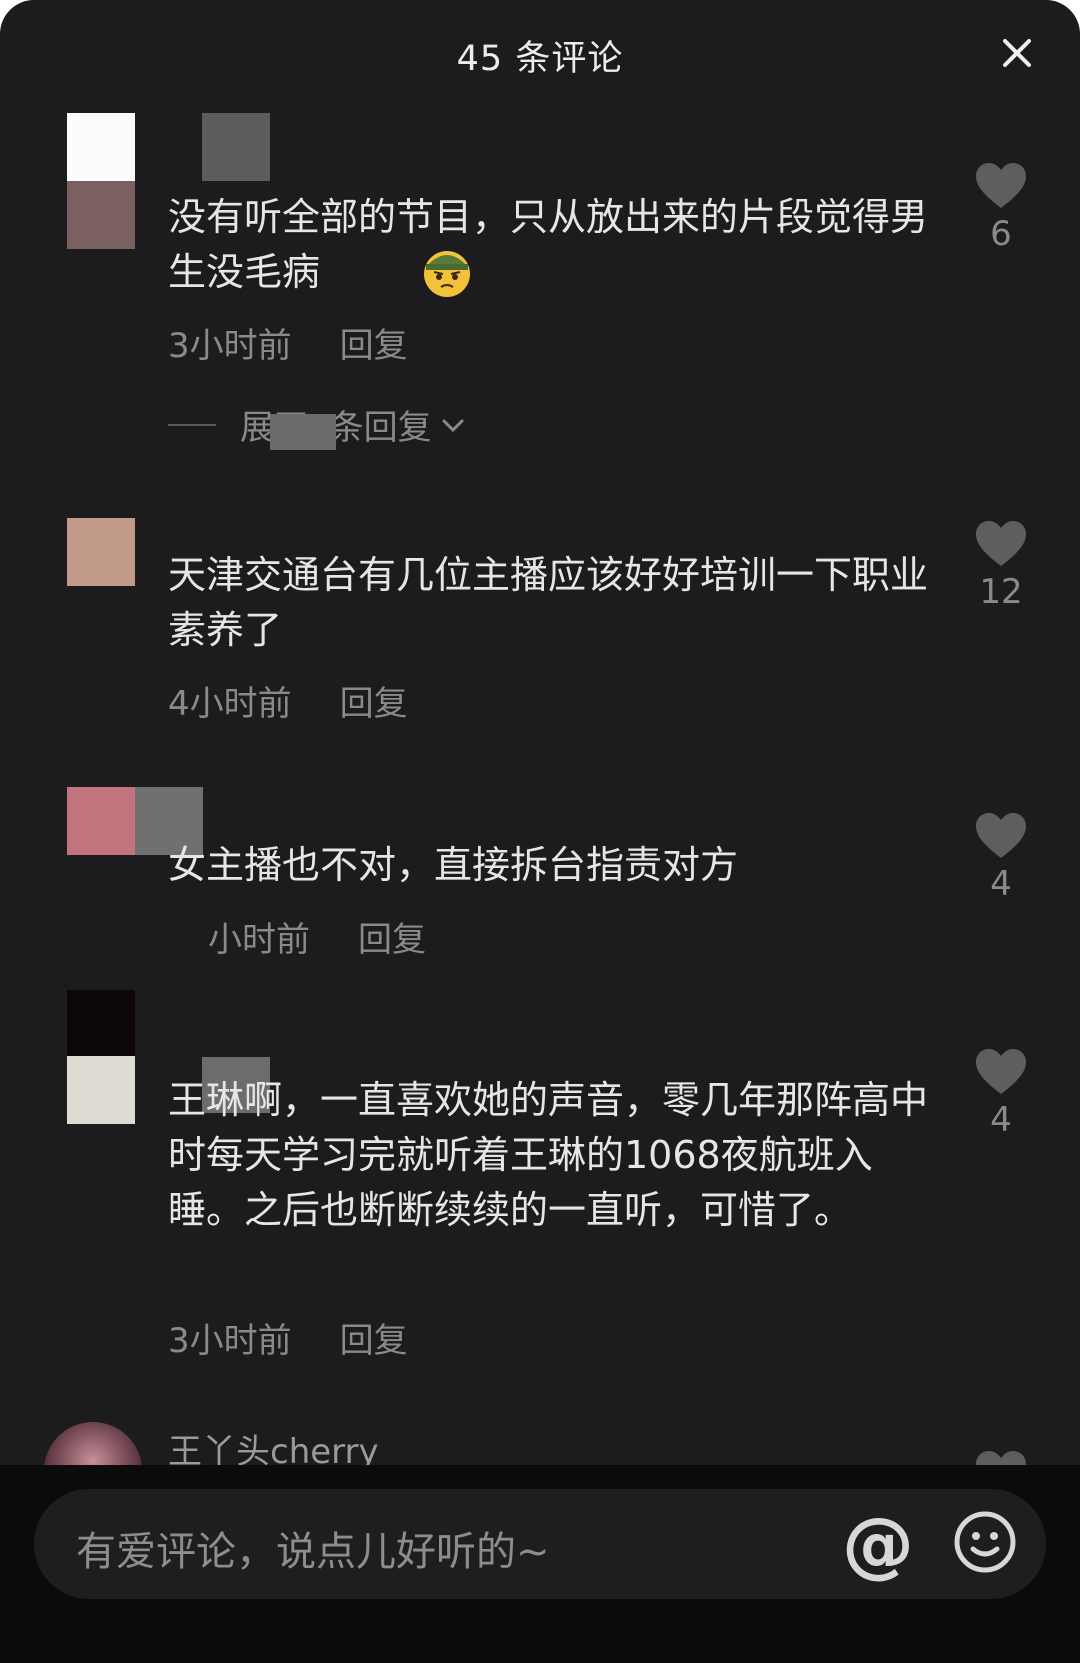  I want to click on like-button: 12, so click(1001, 566).